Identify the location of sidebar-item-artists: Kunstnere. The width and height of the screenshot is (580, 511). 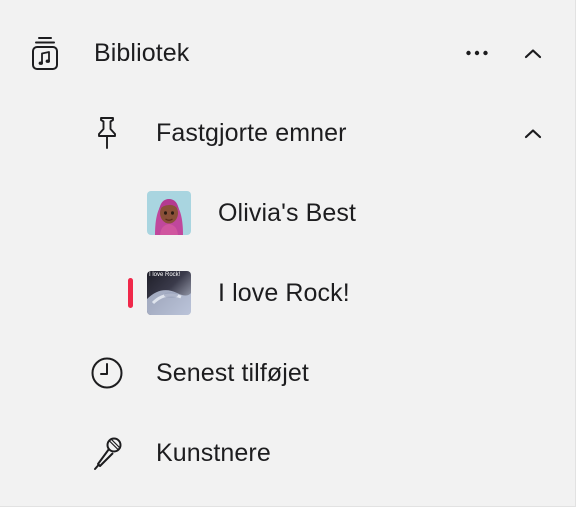
(287, 453).